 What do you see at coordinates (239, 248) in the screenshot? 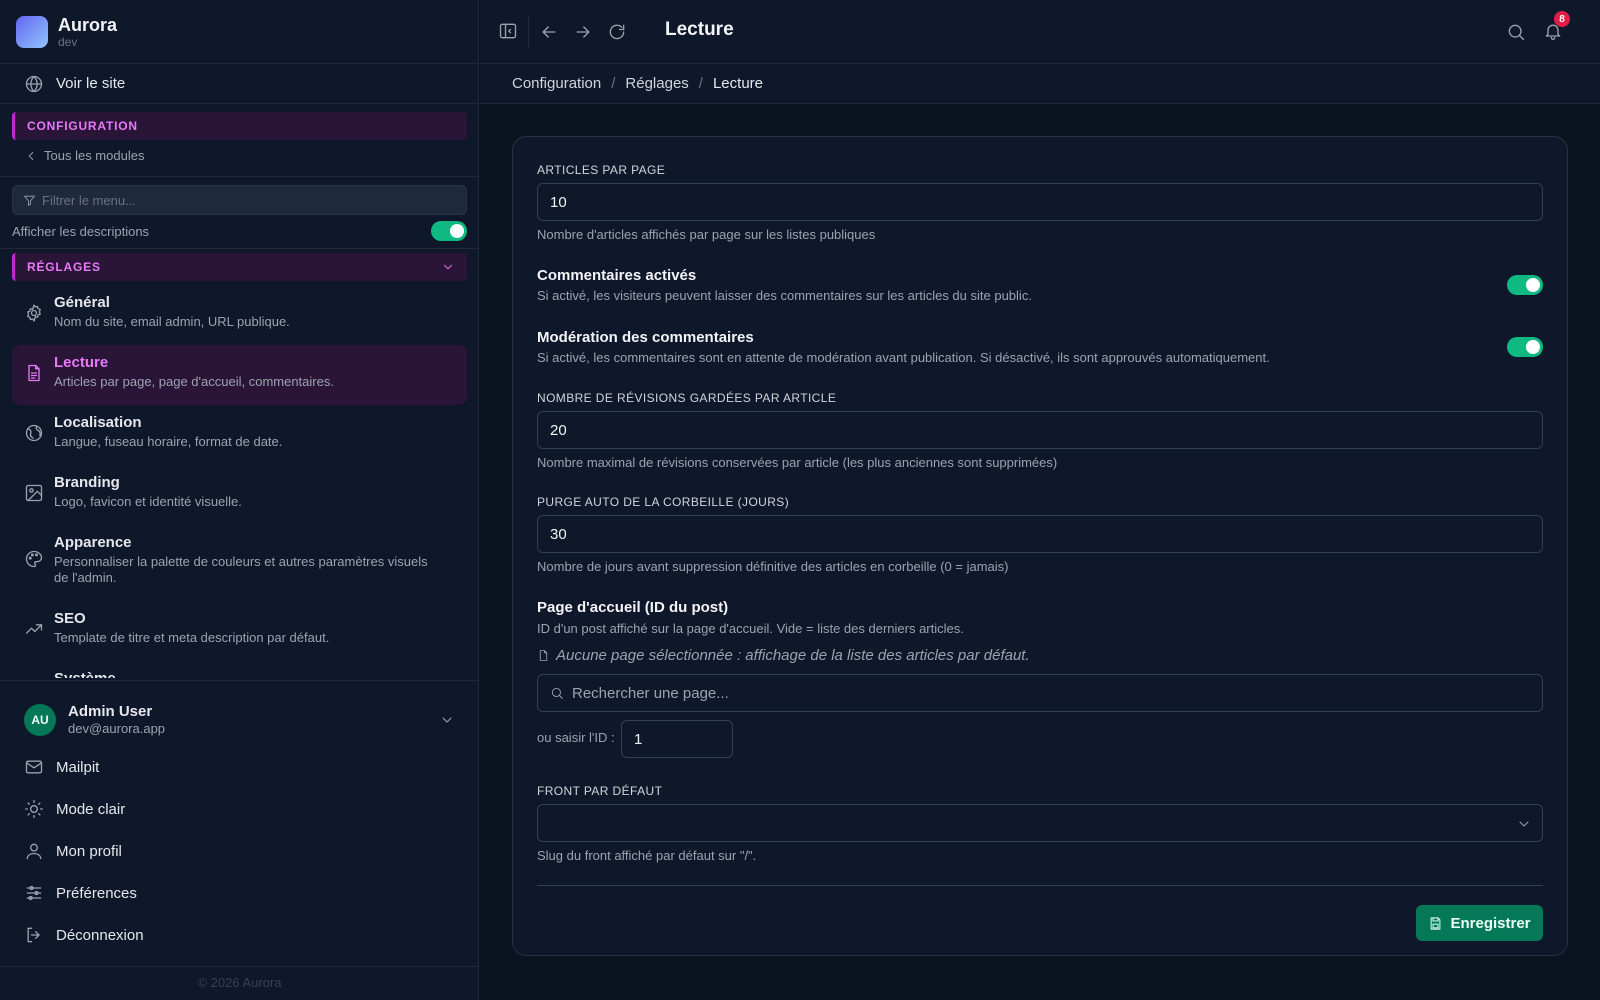
I see `sidebar-divider` at bounding box center [239, 248].